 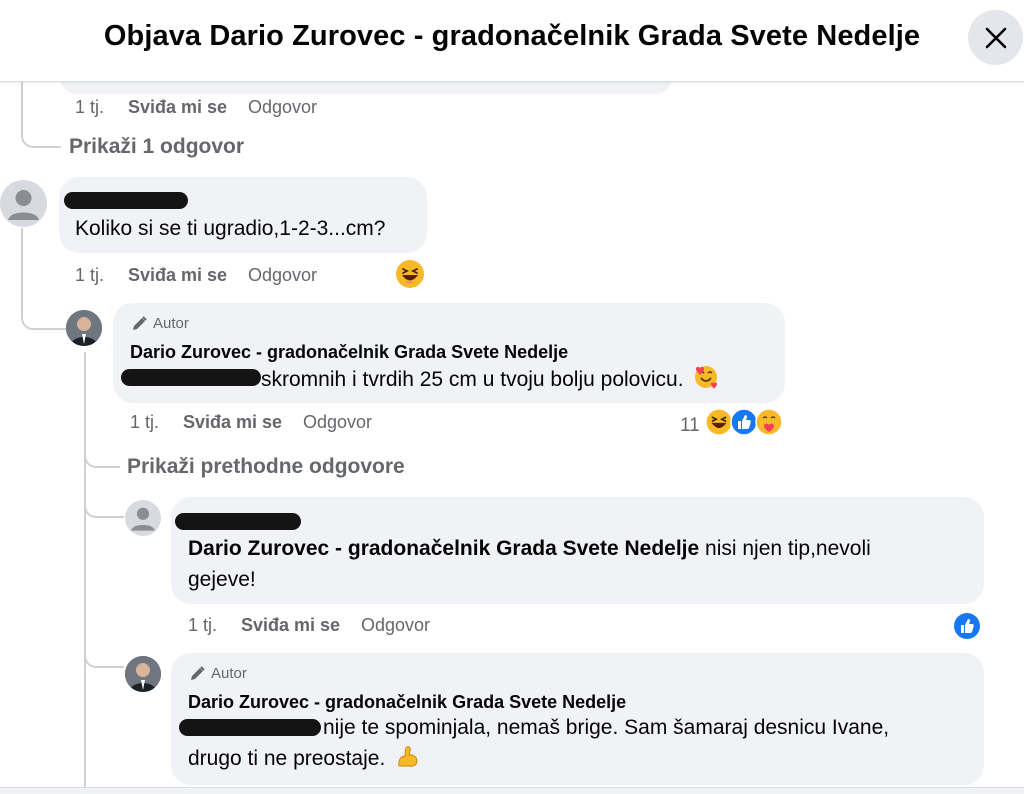 I want to click on thread-line, so click(x=85, y=573).